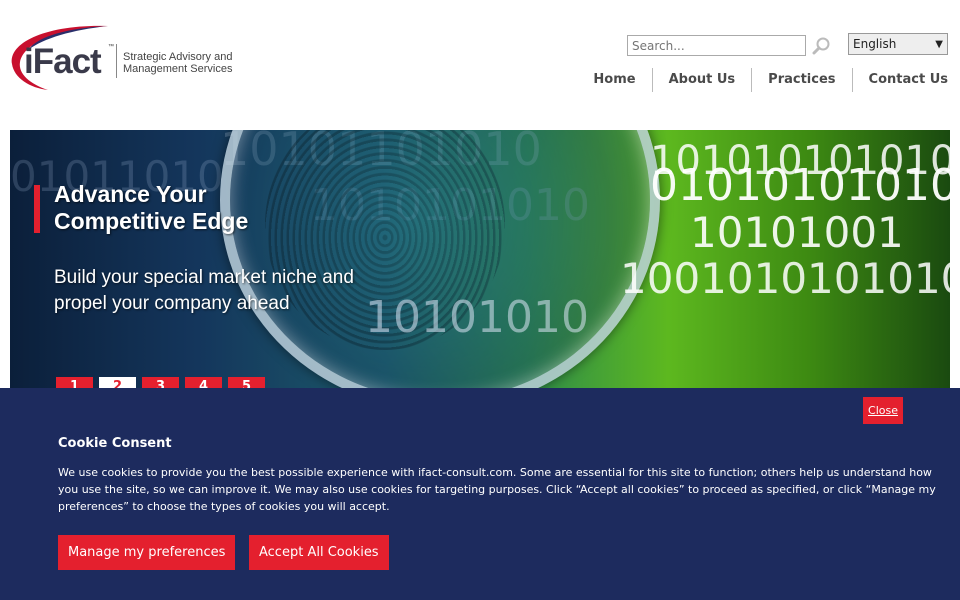  What do you see at coordinates (37, 209) in the screenshot?
I see `title-accent-bar` at bounding box center [37, 209].